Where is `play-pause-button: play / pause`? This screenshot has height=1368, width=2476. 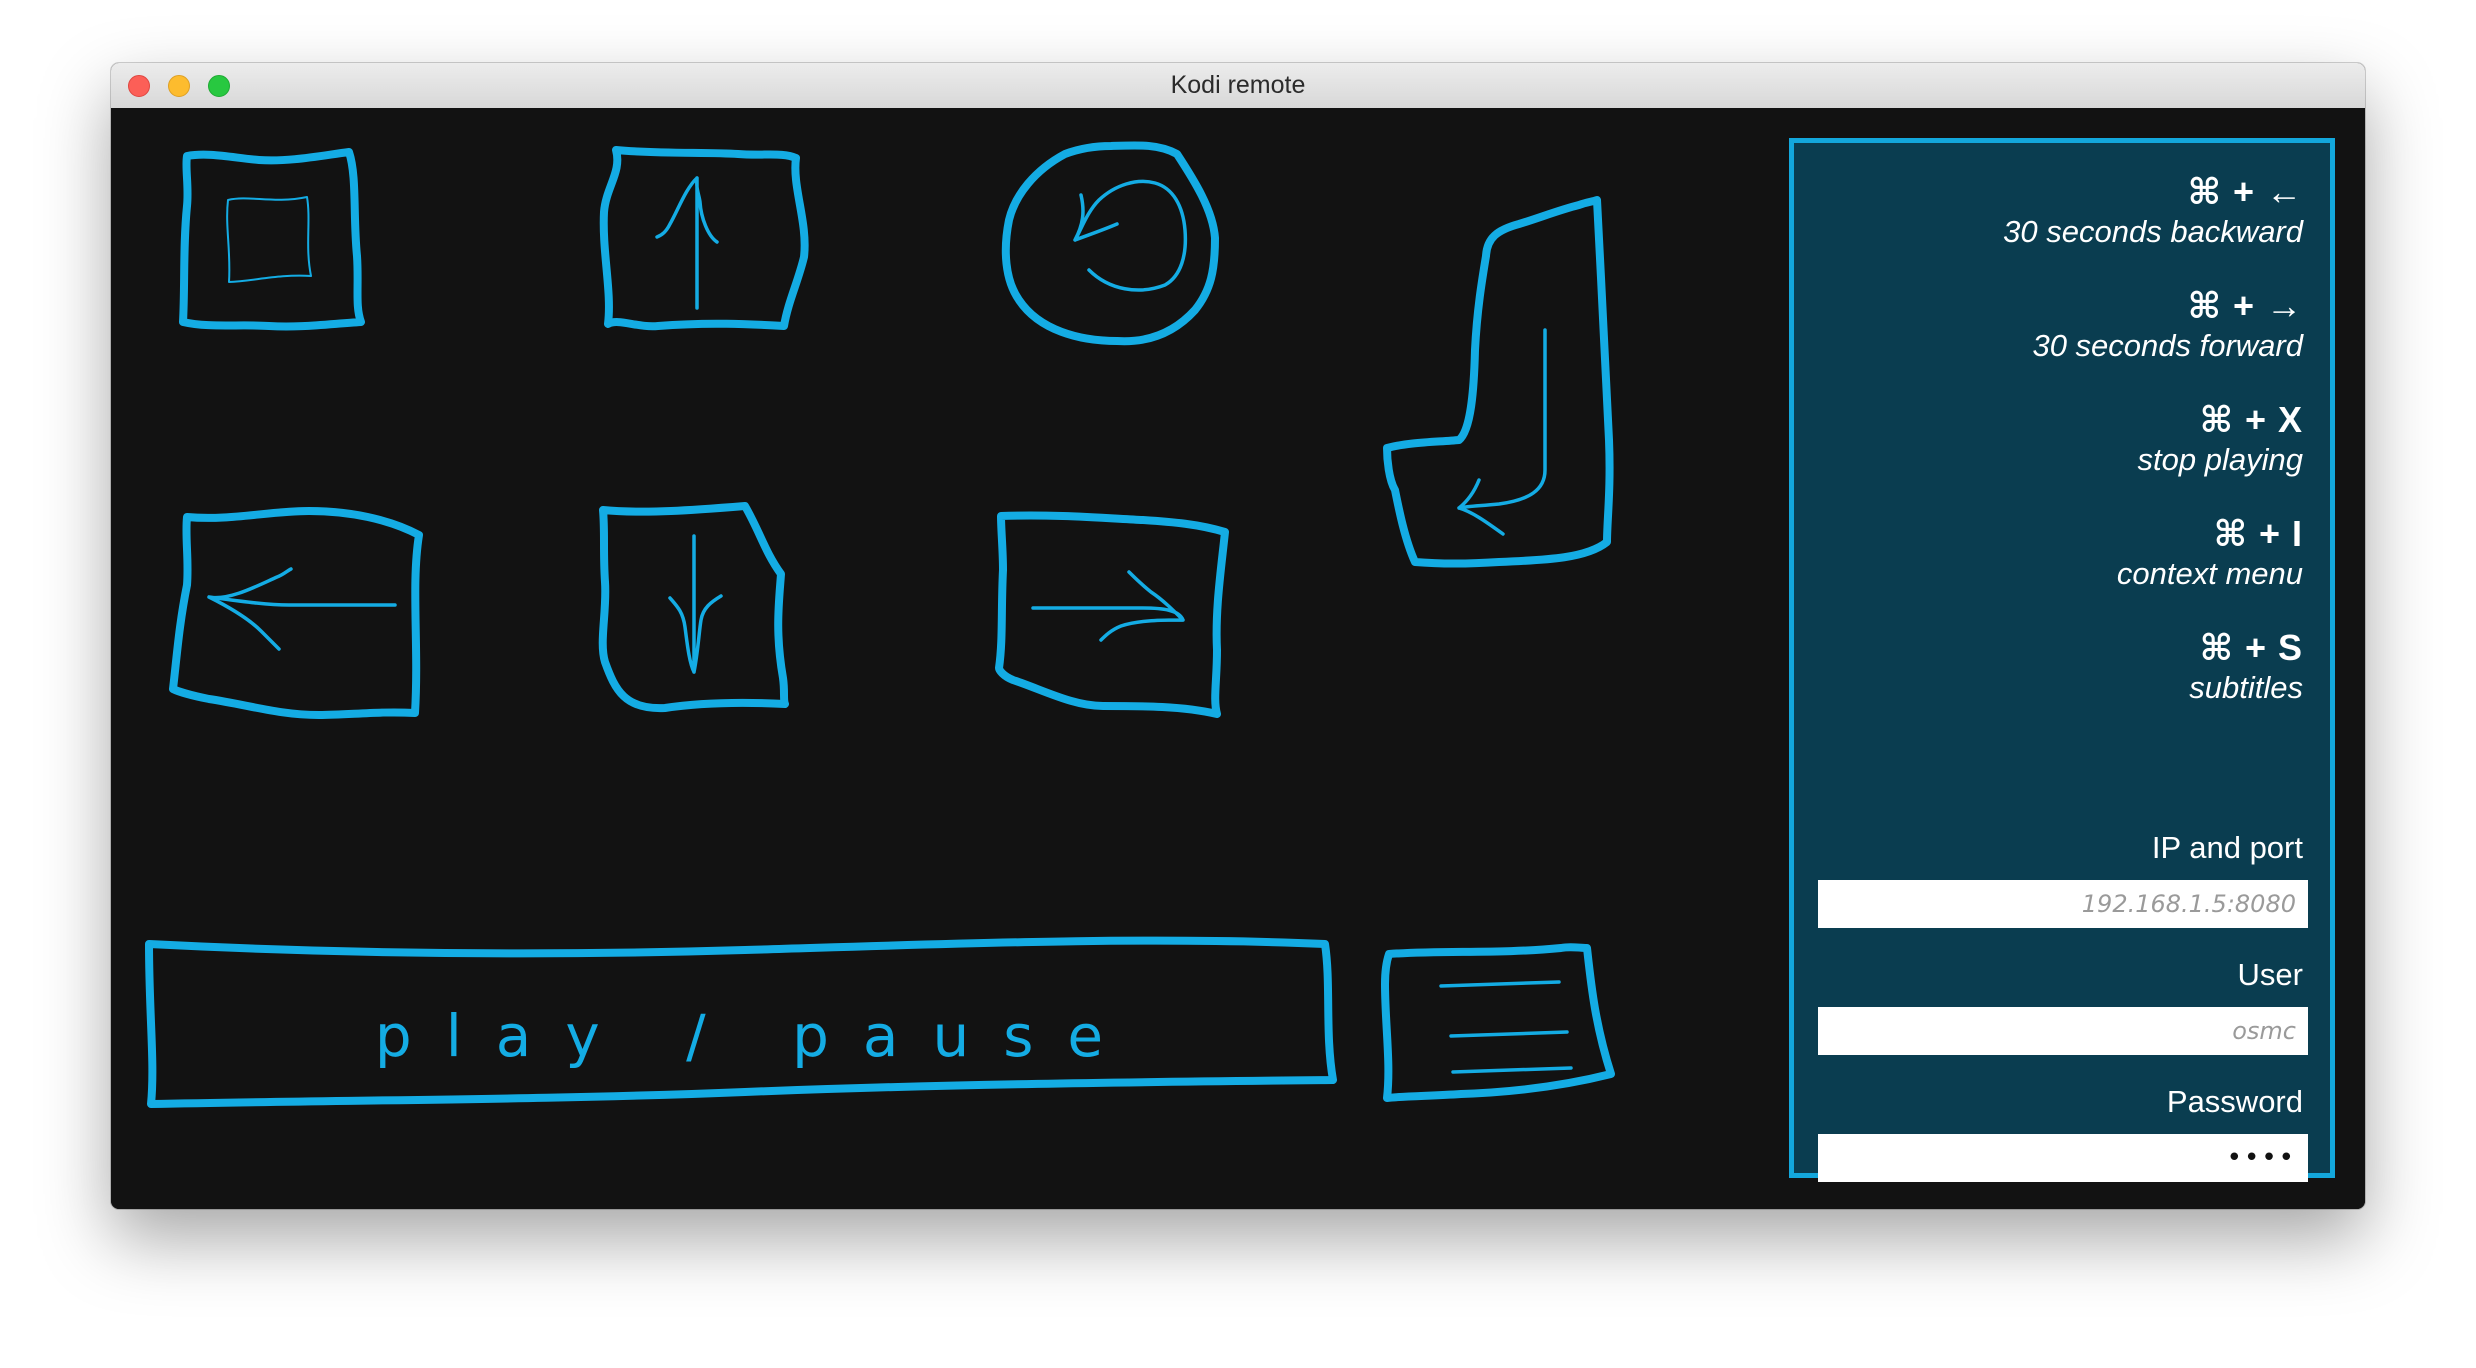 play-pause-button: play / pause is located at coordinates (741, 1024).